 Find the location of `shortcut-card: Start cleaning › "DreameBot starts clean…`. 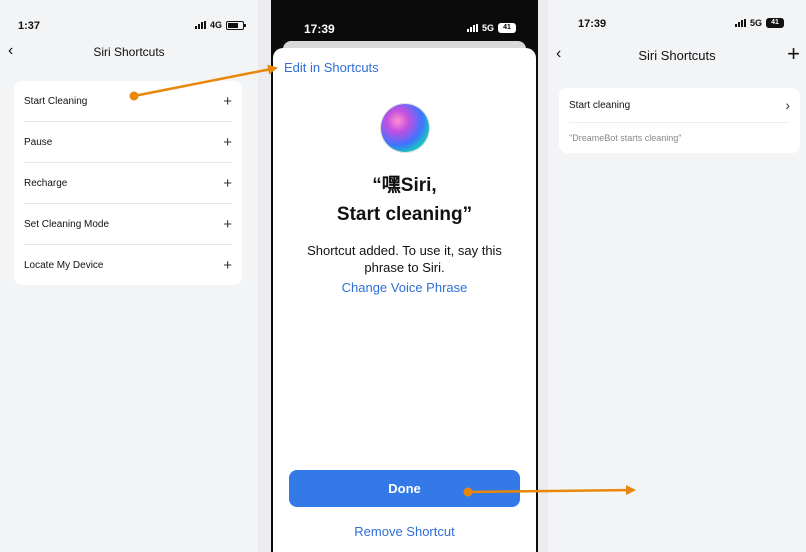

shortcut-card: Start cleaning › "DreameBot starts clean… is located at coordinates (679, 120).